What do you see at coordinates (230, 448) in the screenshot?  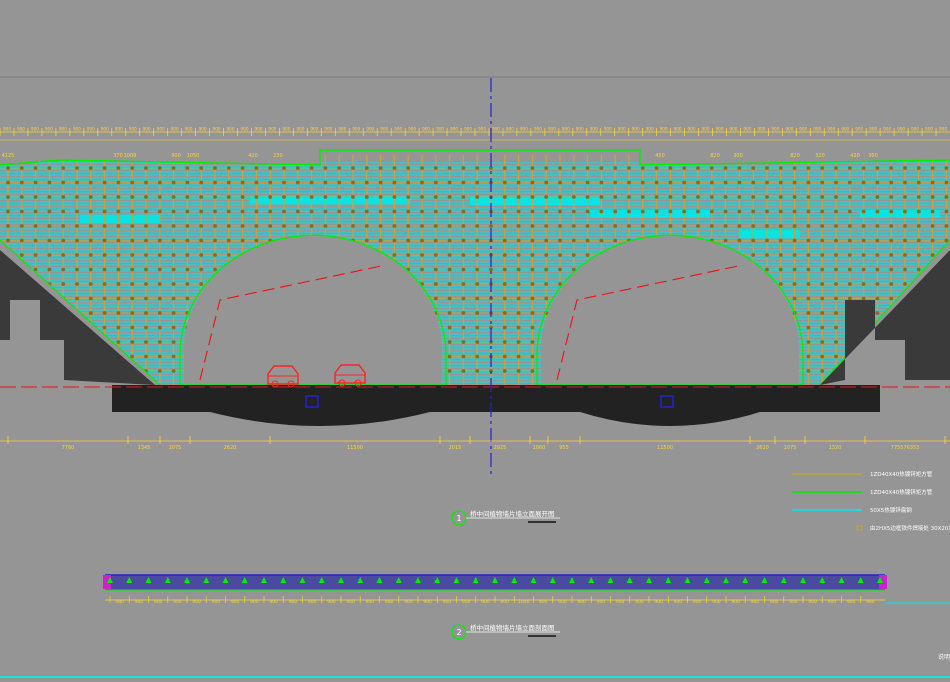 I see `bottom-dimension-label: 2620` at bounding box center [230, 448].